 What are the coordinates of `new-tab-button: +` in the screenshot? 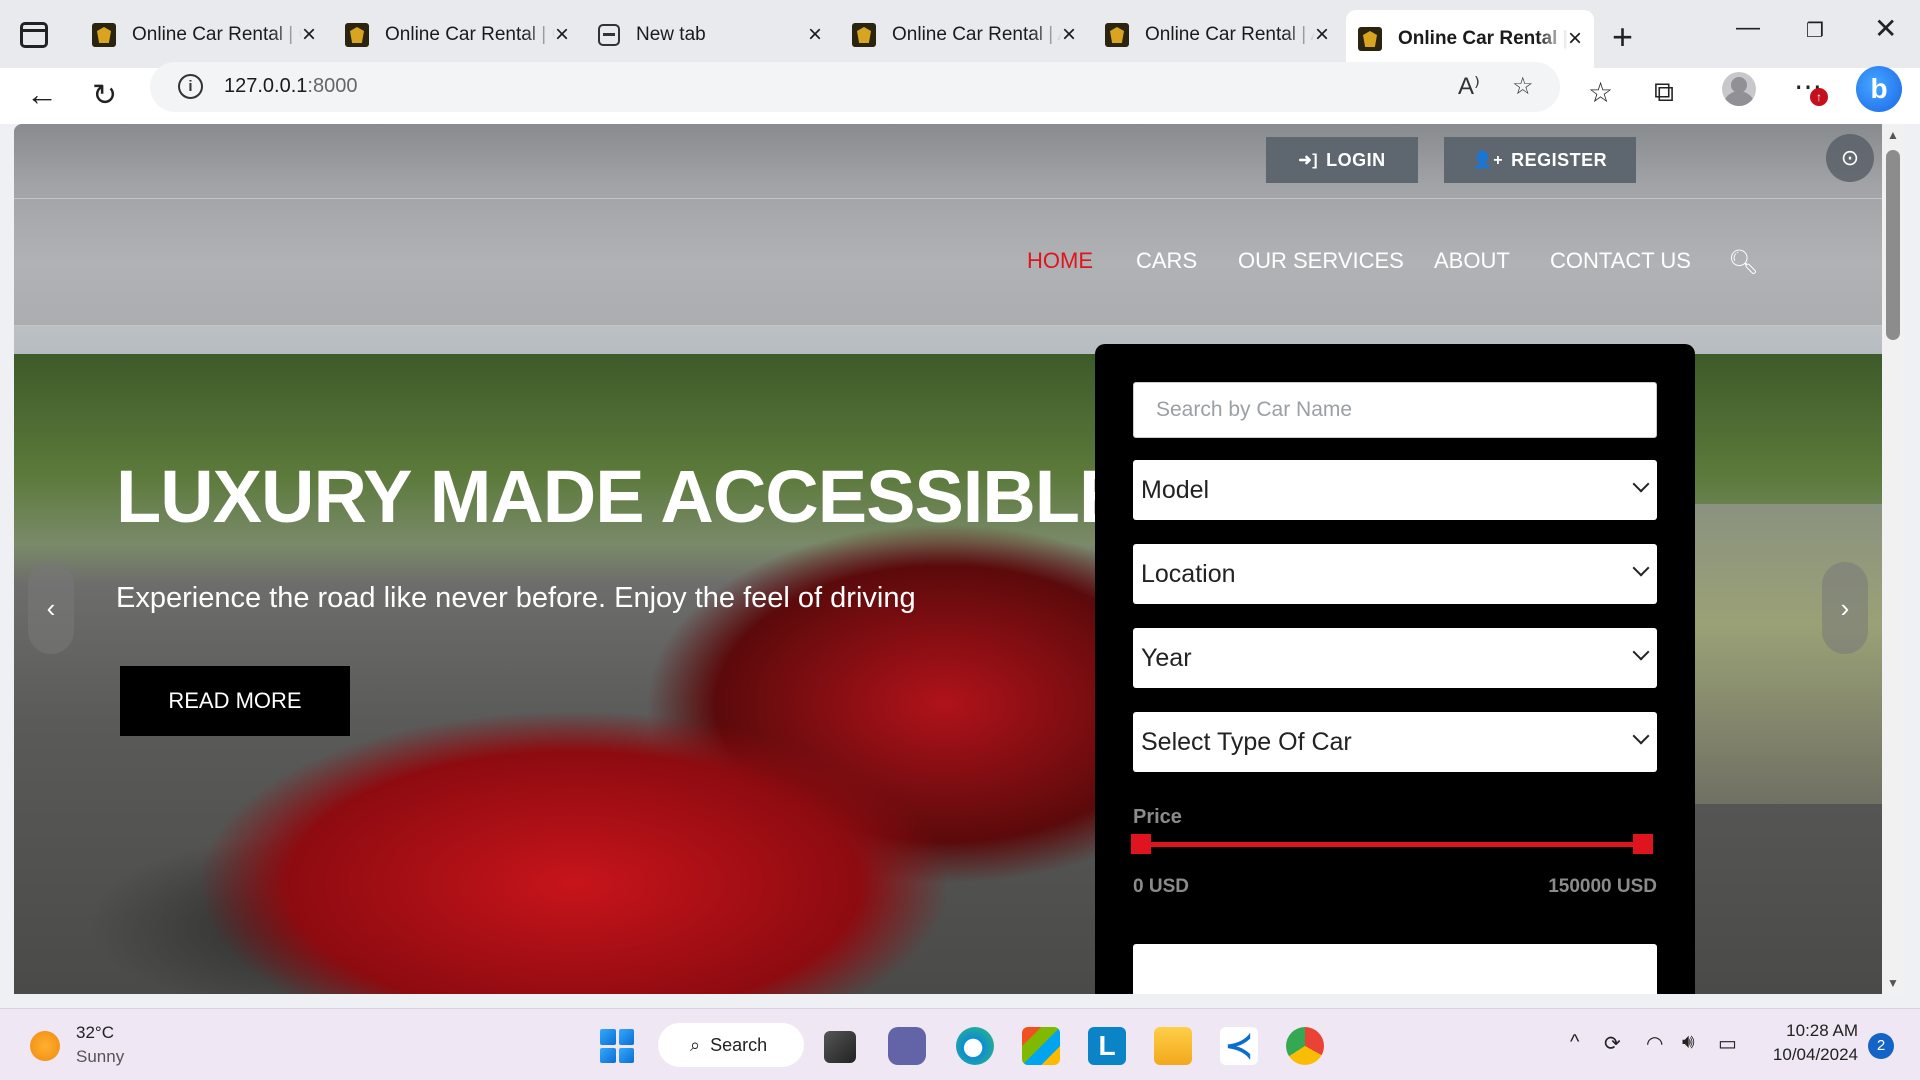 It's located at (1622, 37).